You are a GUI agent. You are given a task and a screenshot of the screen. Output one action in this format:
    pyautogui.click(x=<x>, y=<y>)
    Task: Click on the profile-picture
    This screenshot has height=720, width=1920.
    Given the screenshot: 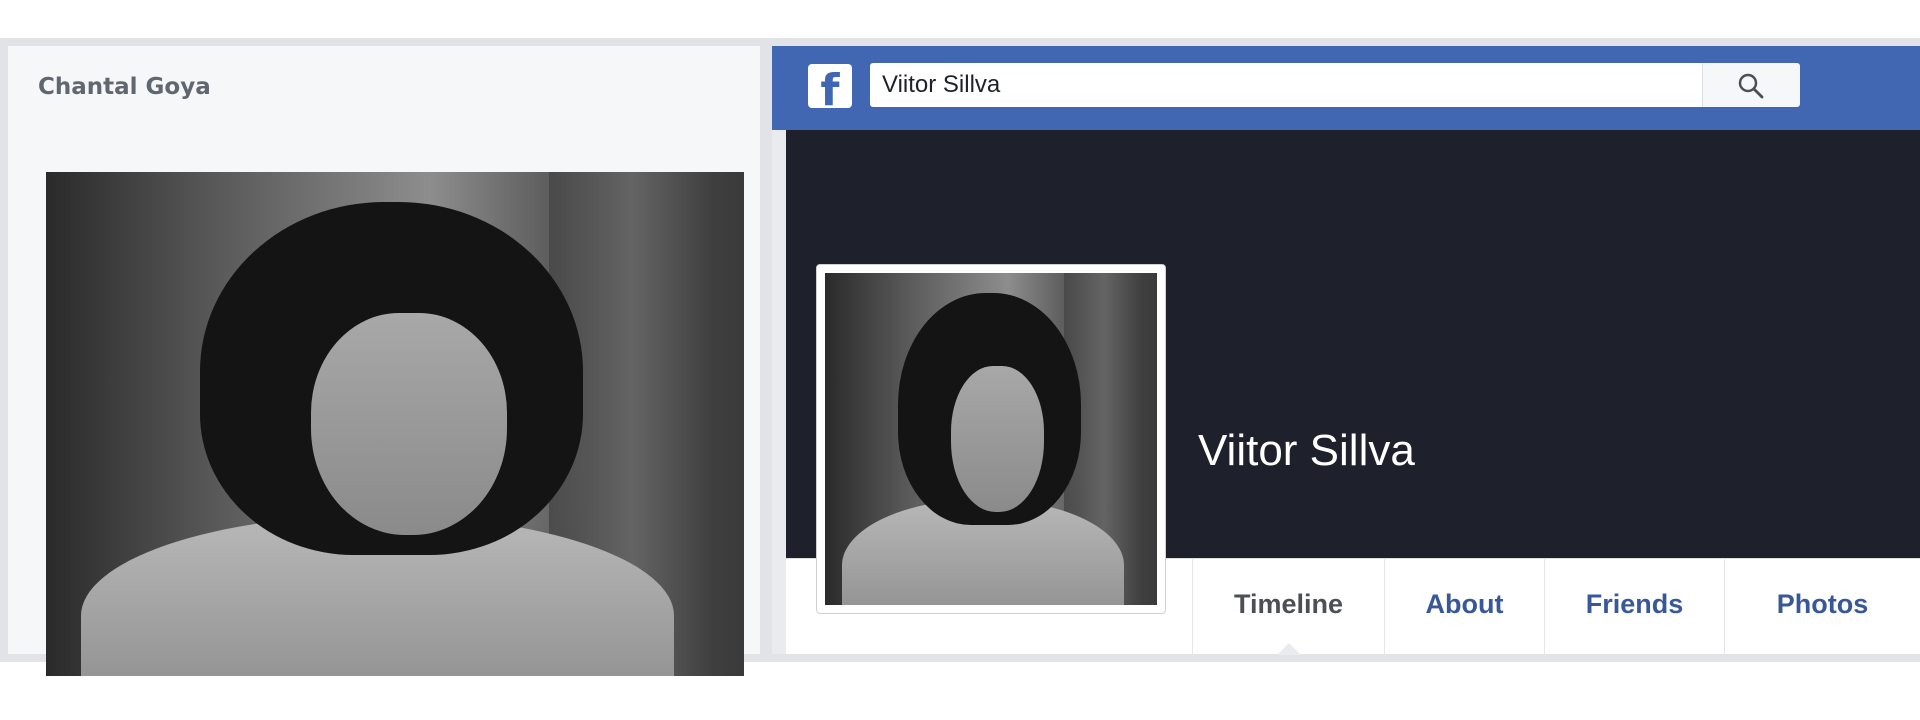 What is the action you would take?
    pyautogui.click(x=991, y=439)
    